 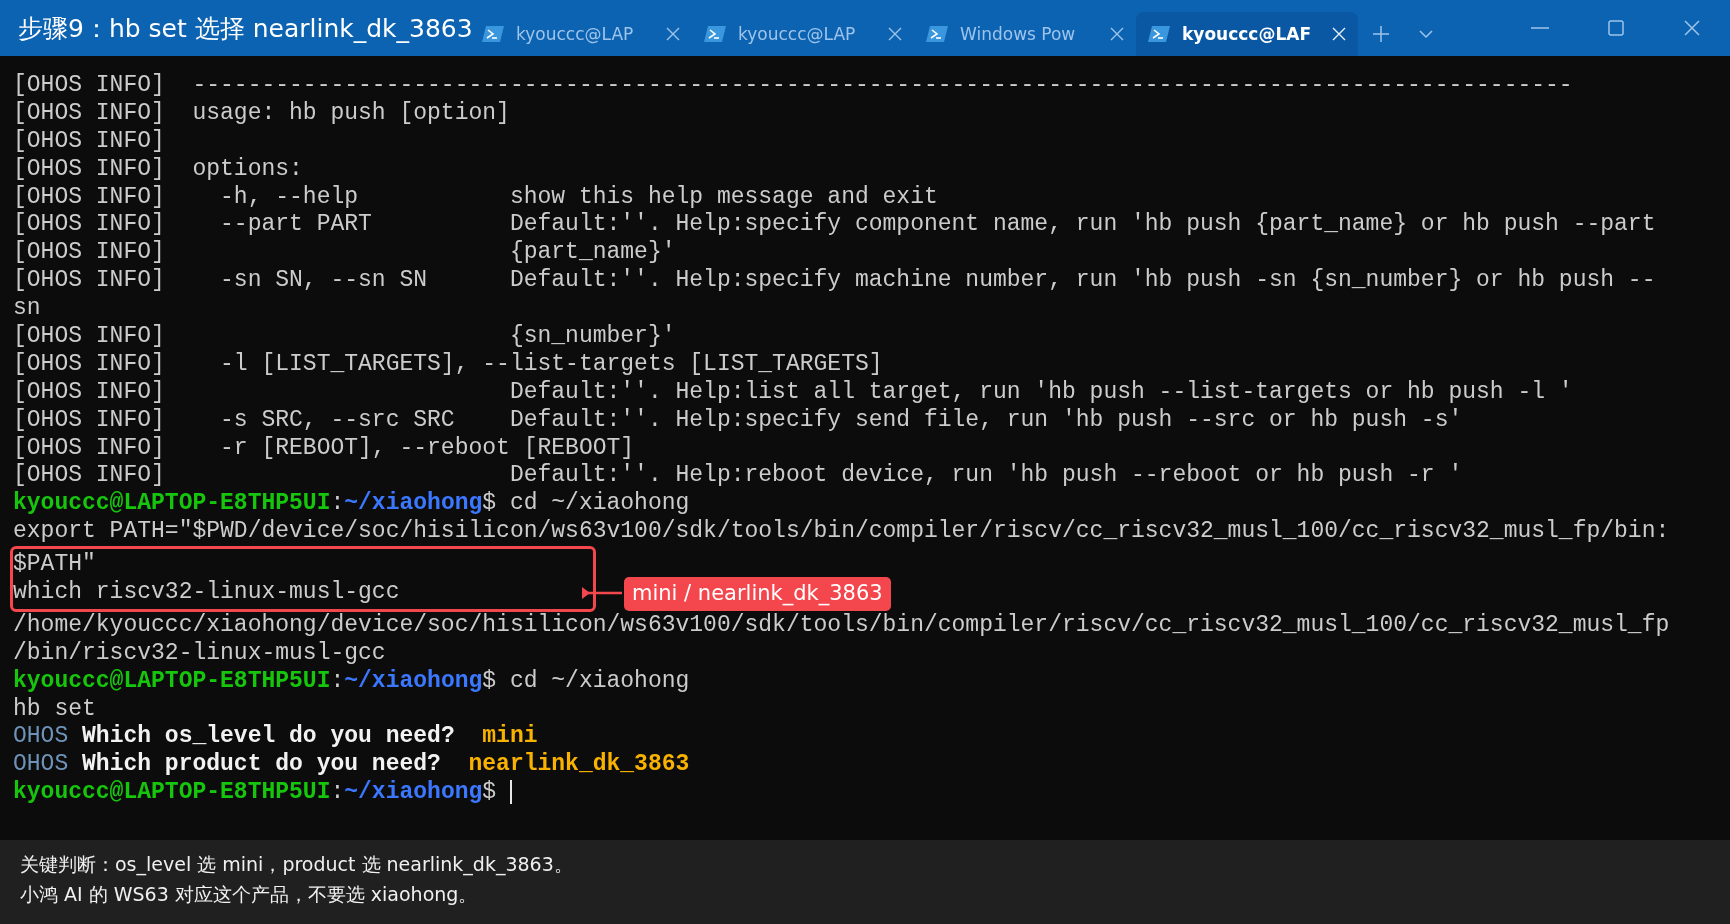 What do you see at coordinates (1381, 34) in the screenshot?
I see `plus-icon` at bounding box center [1381, 34].